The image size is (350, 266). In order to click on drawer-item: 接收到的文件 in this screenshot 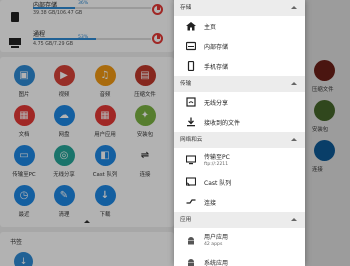, I will do `click(239, 122)`.